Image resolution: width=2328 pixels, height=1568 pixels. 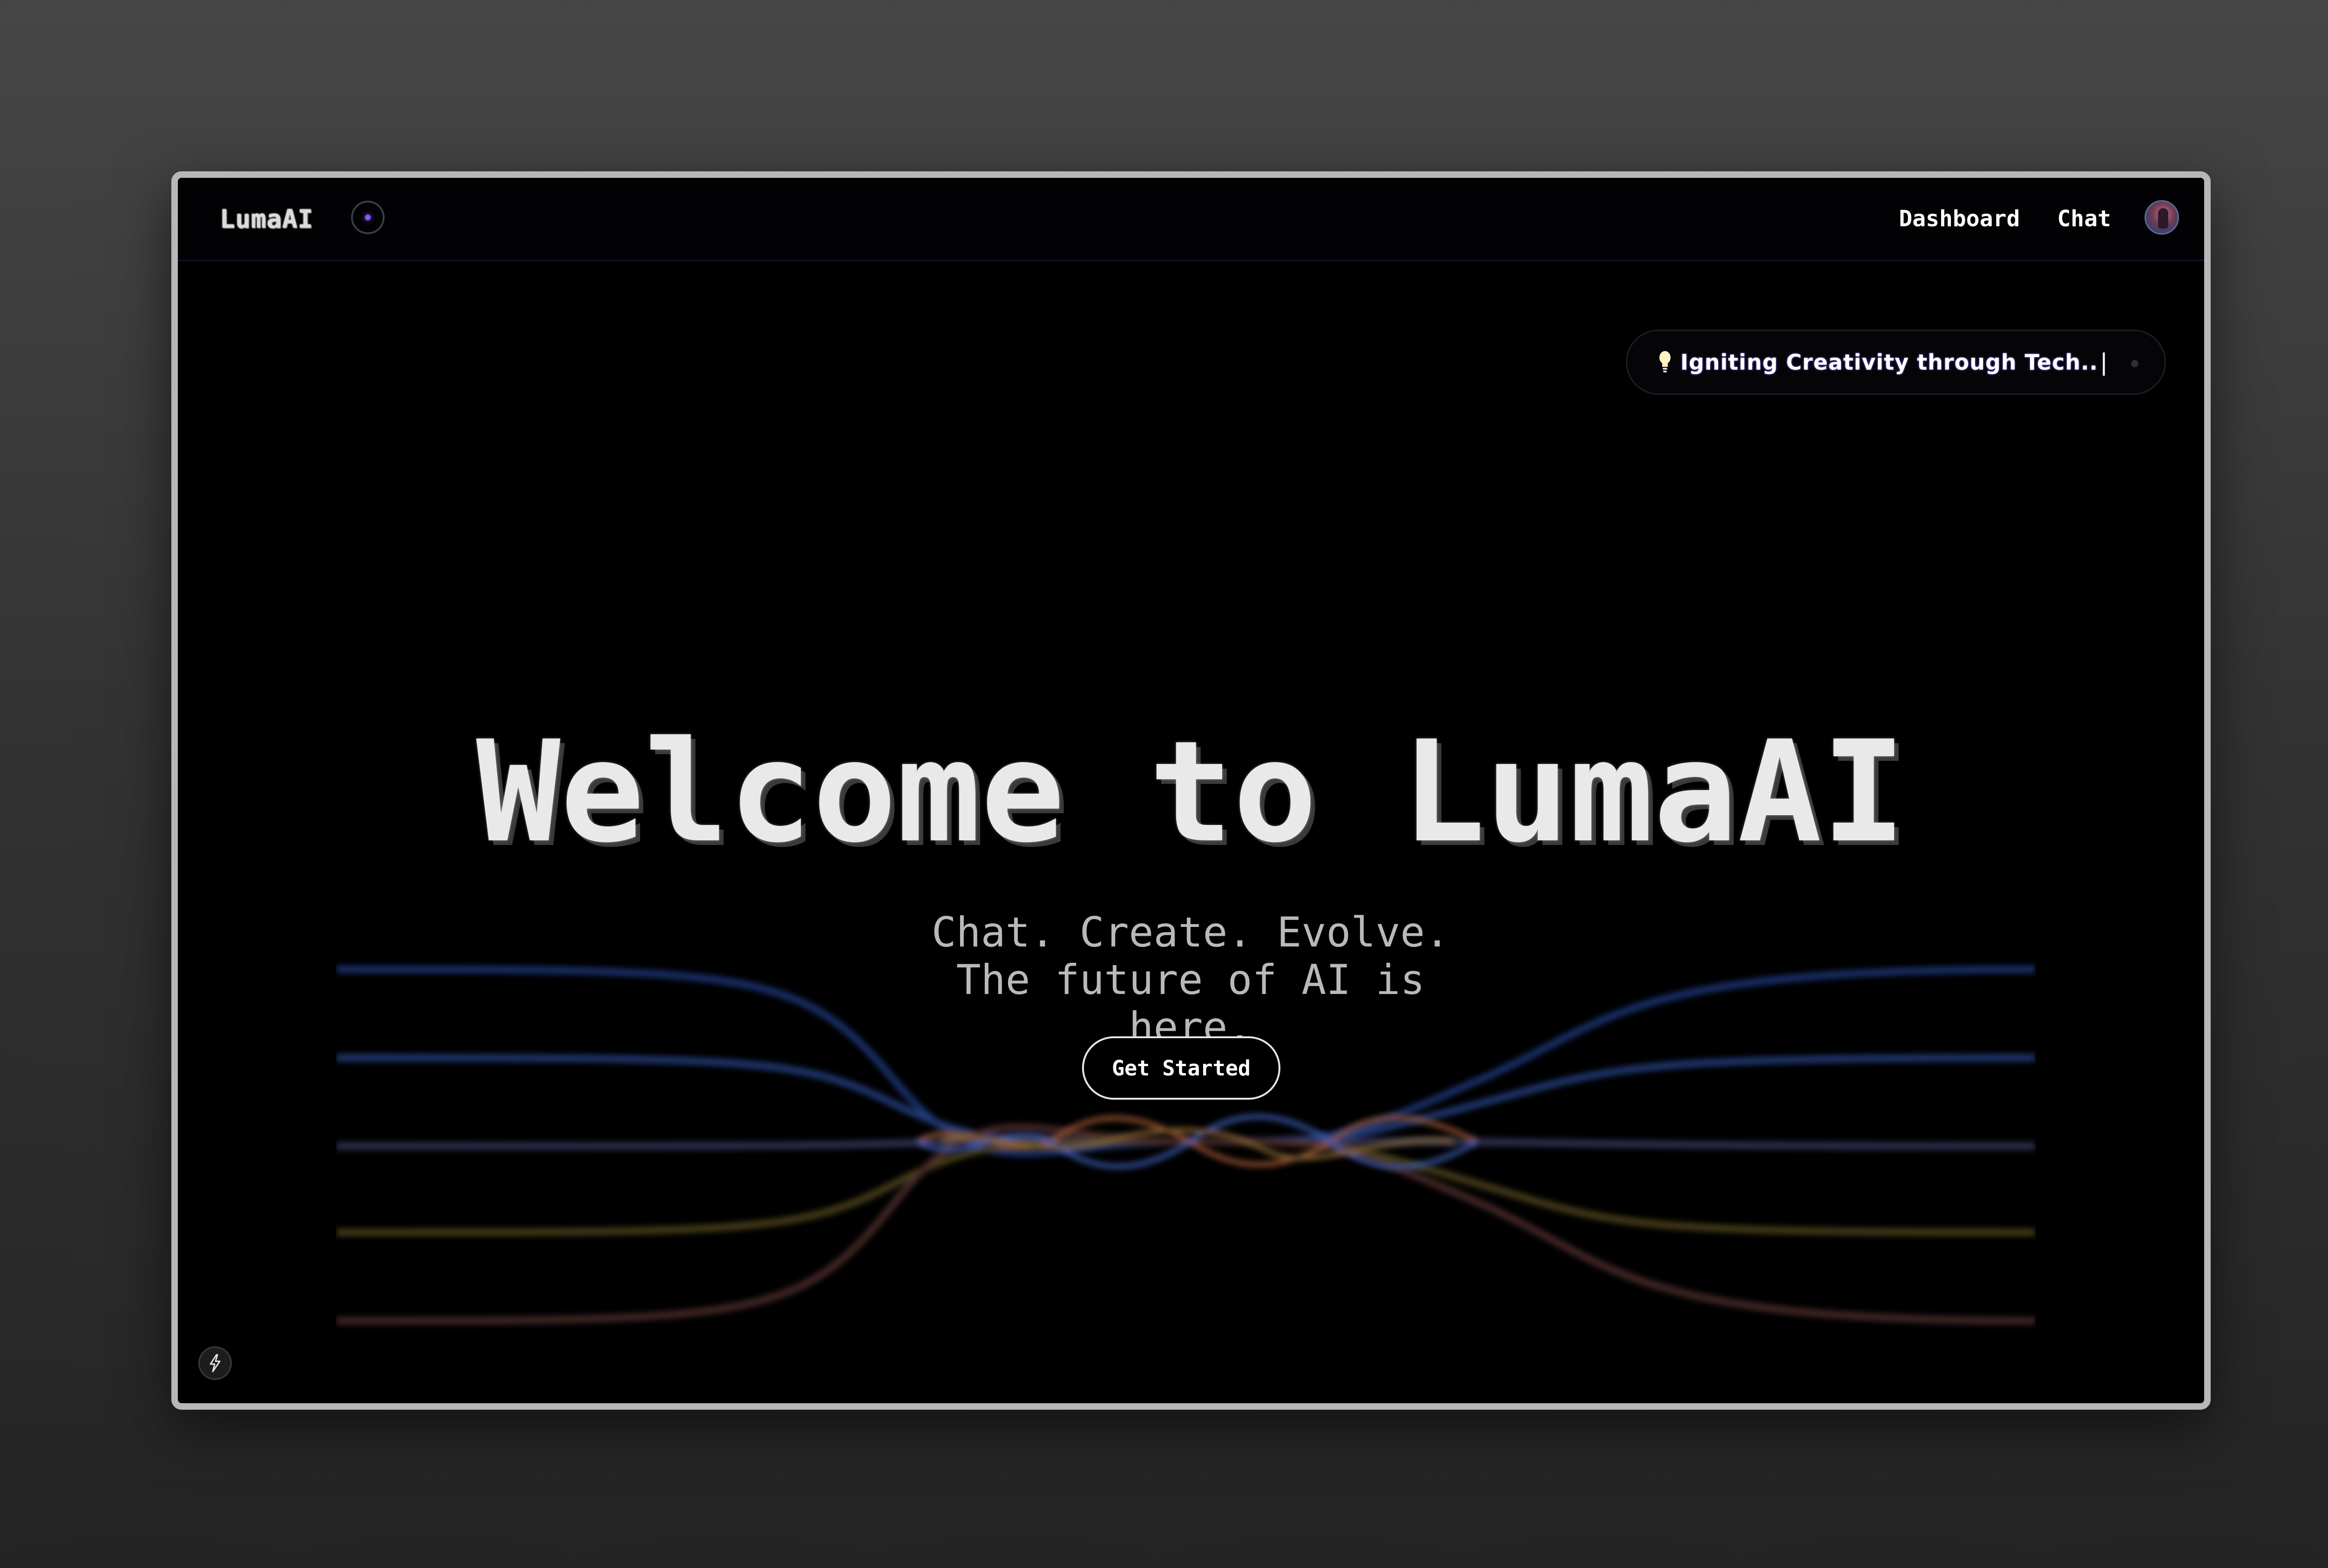 What do you see at coordinates (266, 219) in the screenshot?
I see `brand-logo: LumaAI` at bounding box center [266, 219].